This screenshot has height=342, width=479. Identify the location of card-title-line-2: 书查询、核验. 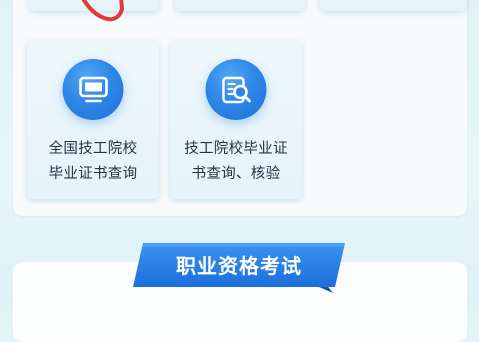
(236, 174).